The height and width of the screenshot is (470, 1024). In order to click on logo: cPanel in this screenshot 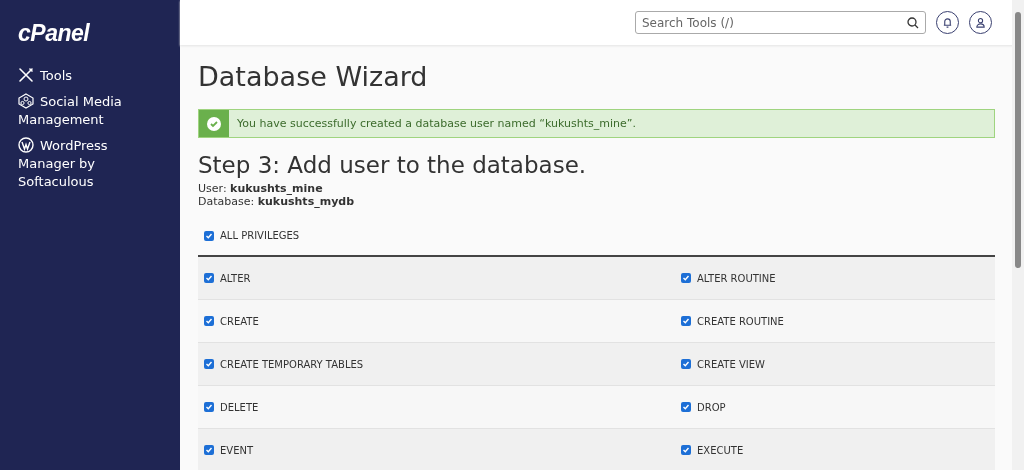, I will do `click(54, 33)`.